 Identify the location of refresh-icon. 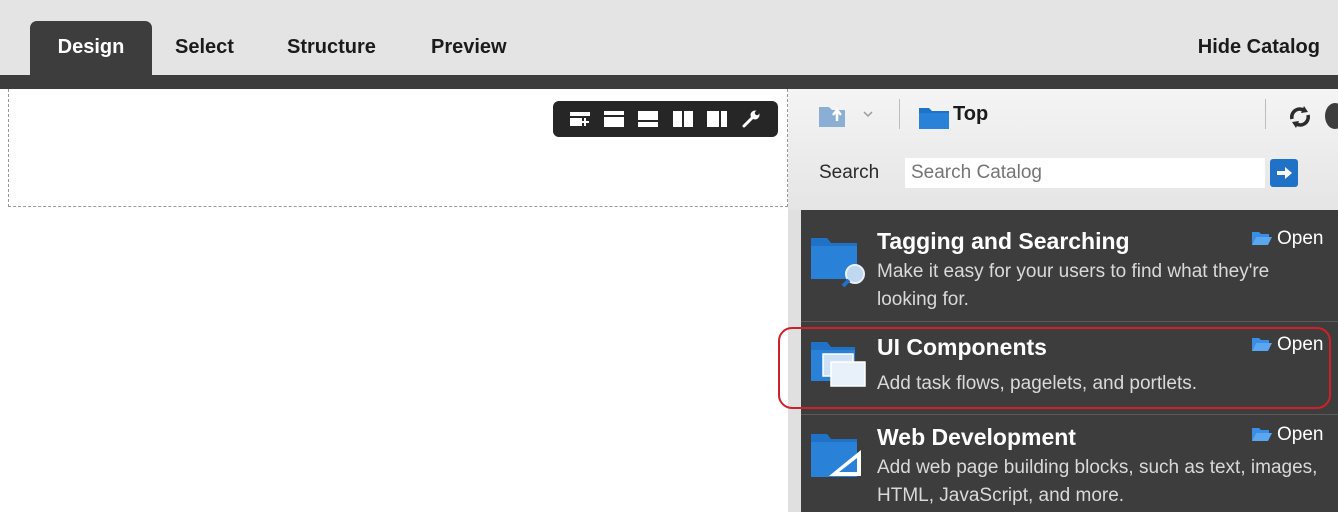
(1300, 119).